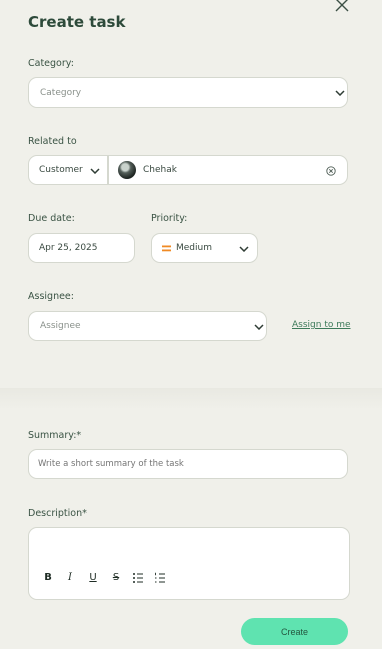 This screenshot has width=382, height=649. I want to click on due-date-field: Apr 25, 2025, so click(81, 248).